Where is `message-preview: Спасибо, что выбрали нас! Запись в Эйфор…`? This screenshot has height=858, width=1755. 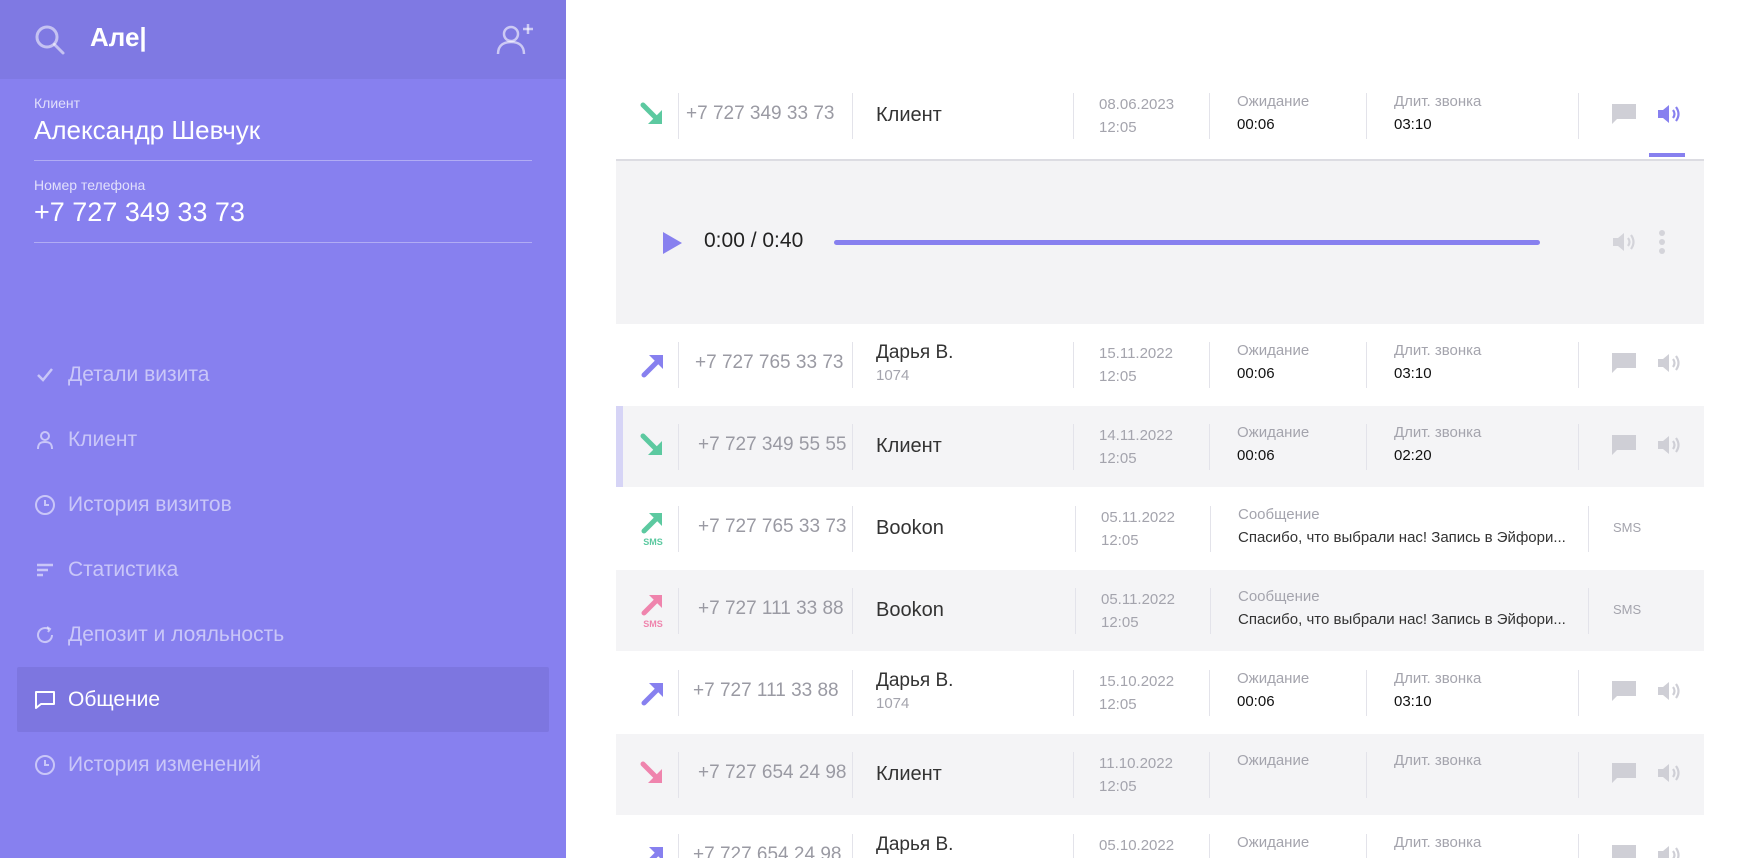
message-preview: Спасибо, что выбрали нас! Запись в Эйфор… is located at coordinates (1402, 619).